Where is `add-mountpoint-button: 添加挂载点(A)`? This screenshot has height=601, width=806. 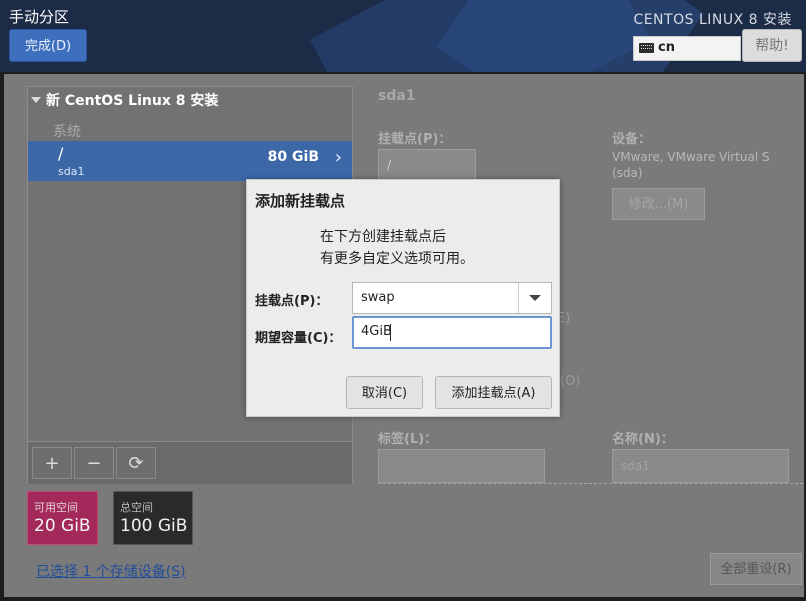 add-mountpoint-button: 添加挂载点(A) is located at coordinates (493, 392).